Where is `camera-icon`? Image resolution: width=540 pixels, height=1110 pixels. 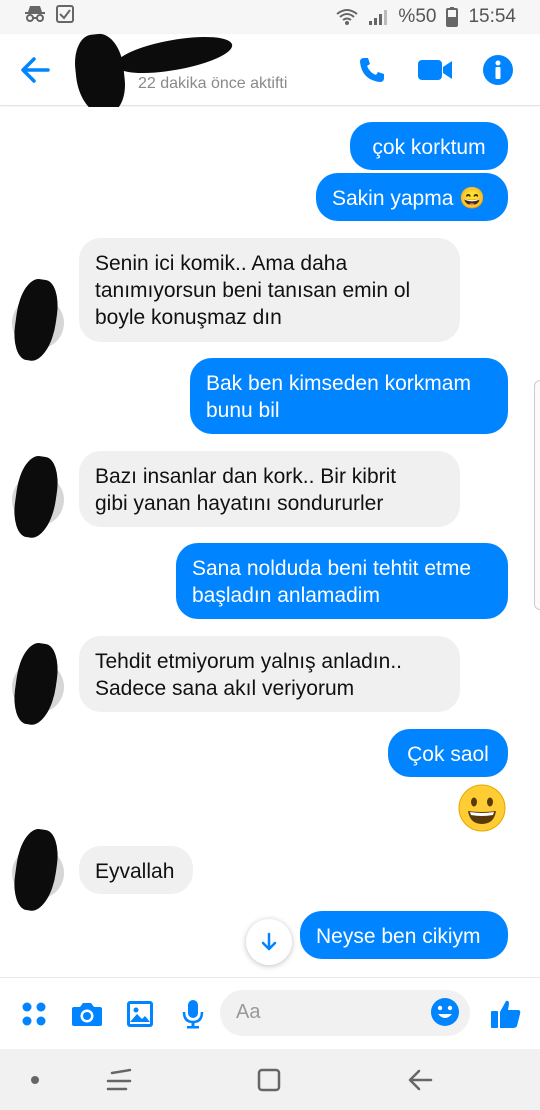
camera-icon is located at coordinates (87, 1014).